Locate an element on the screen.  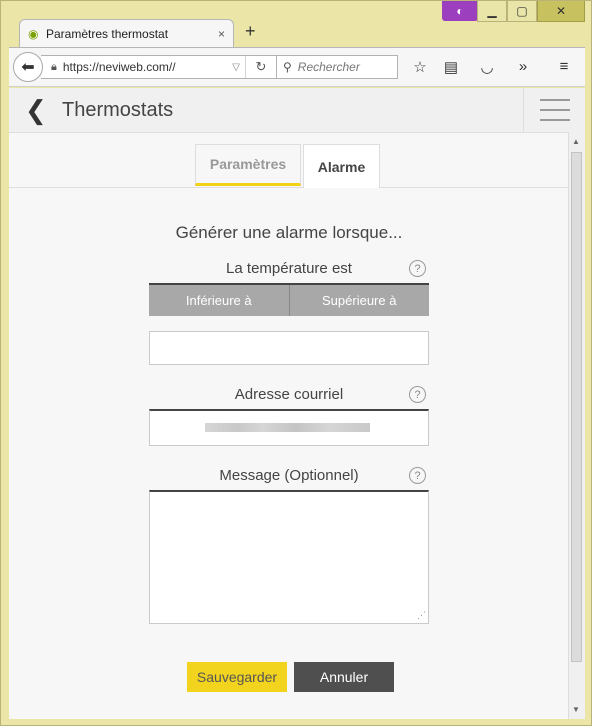
bookmark-star-icon: ☆ is located at coordinates (420, 67).